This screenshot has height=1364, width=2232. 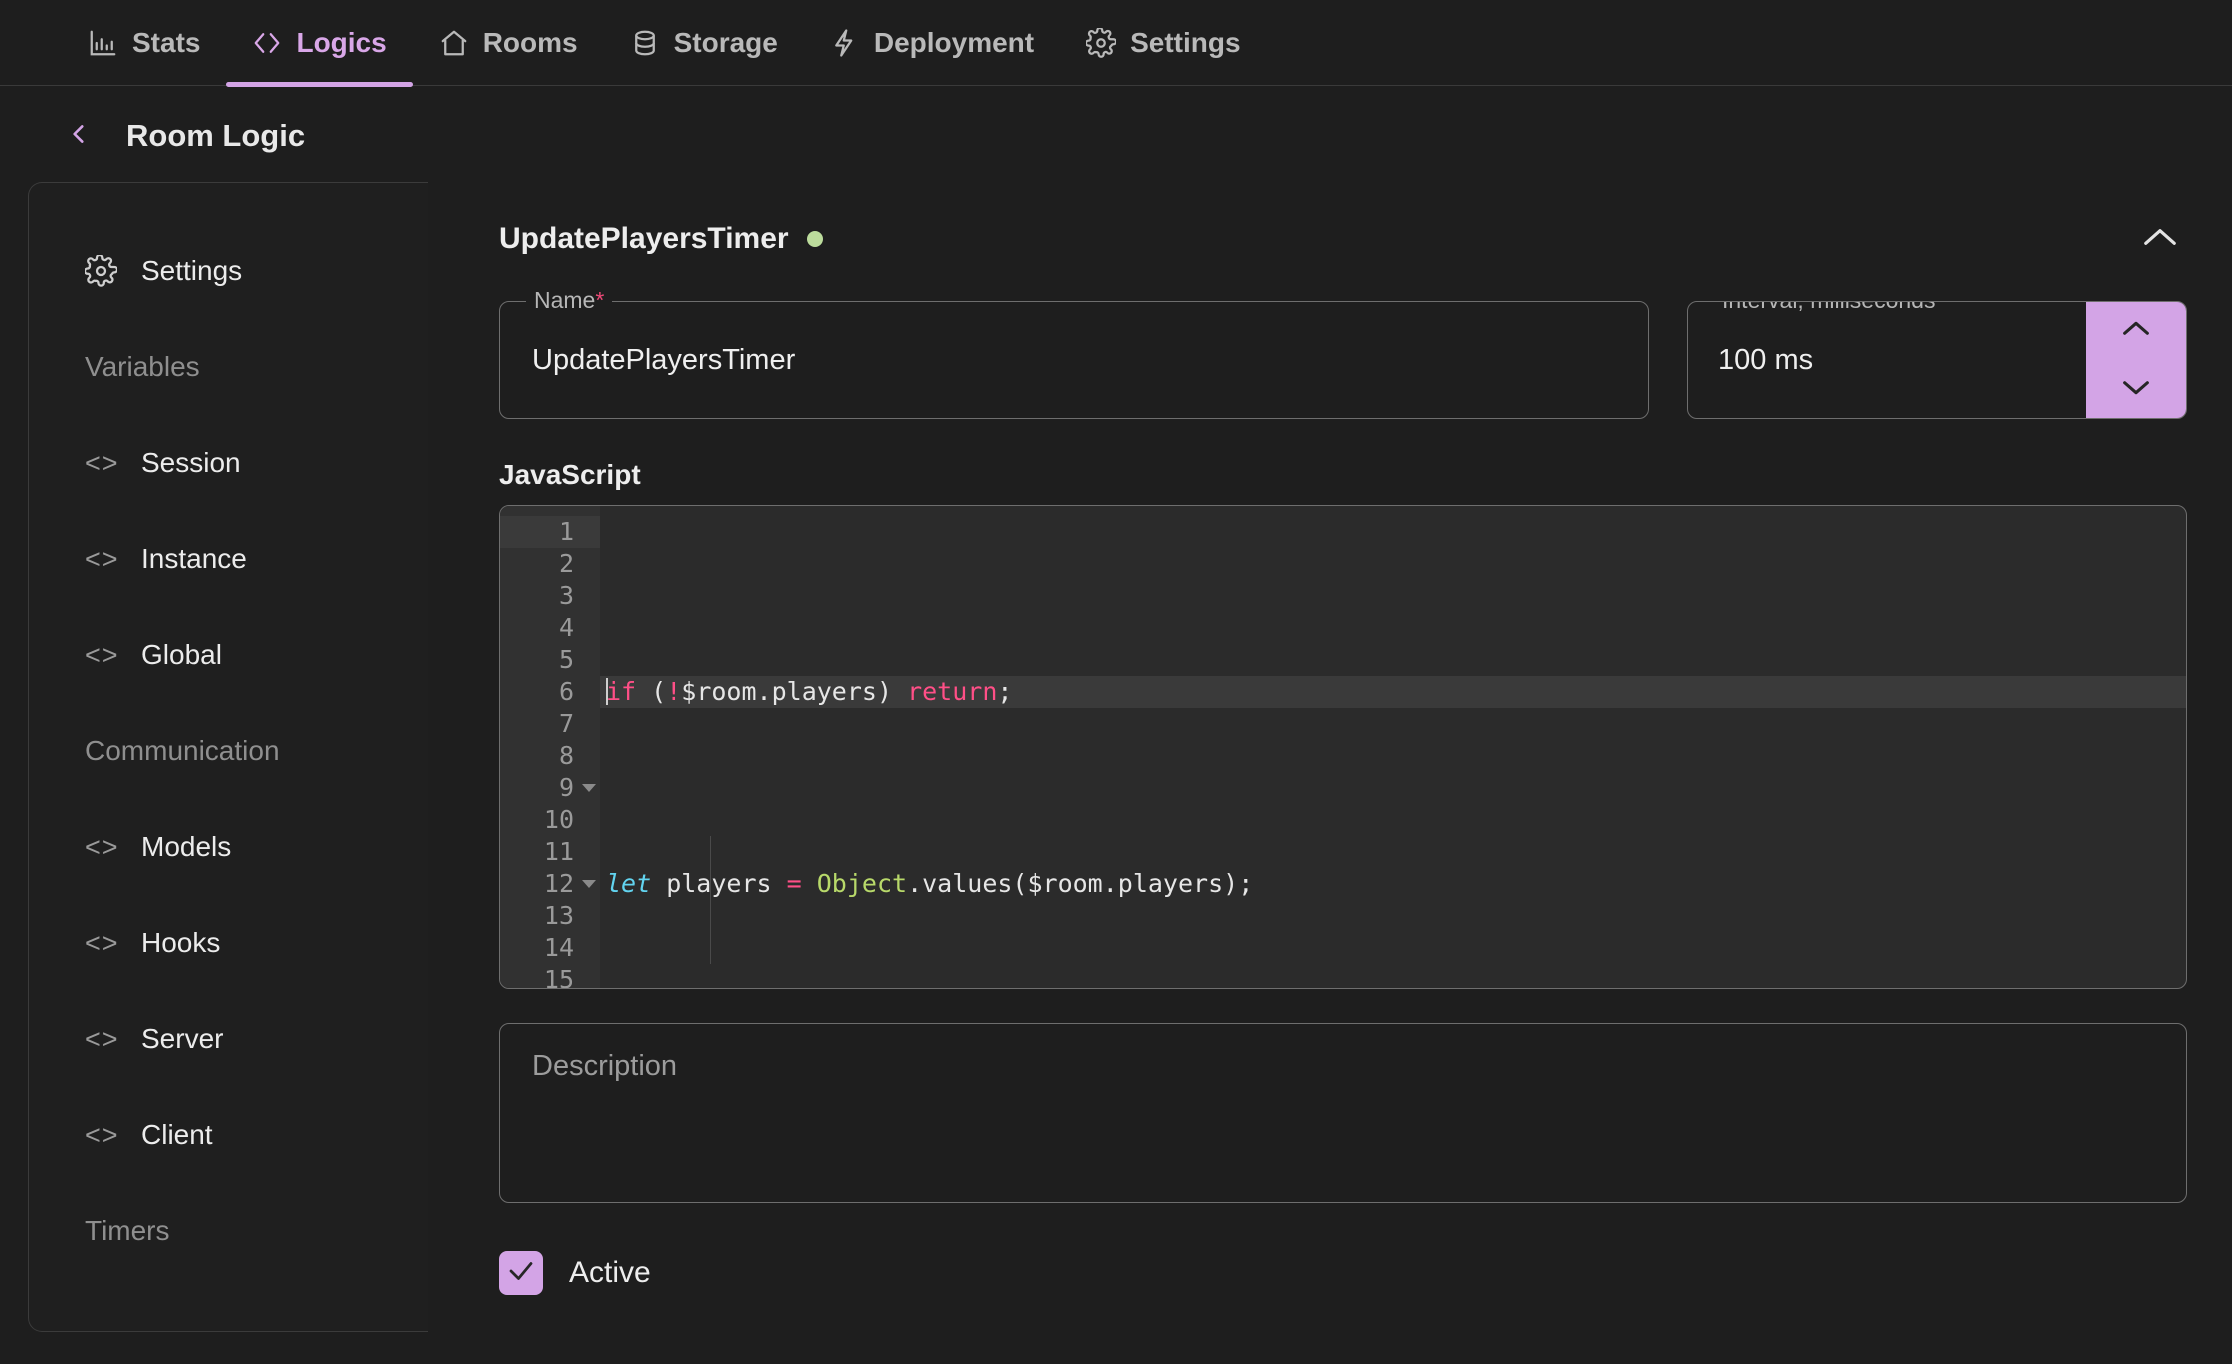 I want to click on bar-chart-icon, so click(x=103, y=43).